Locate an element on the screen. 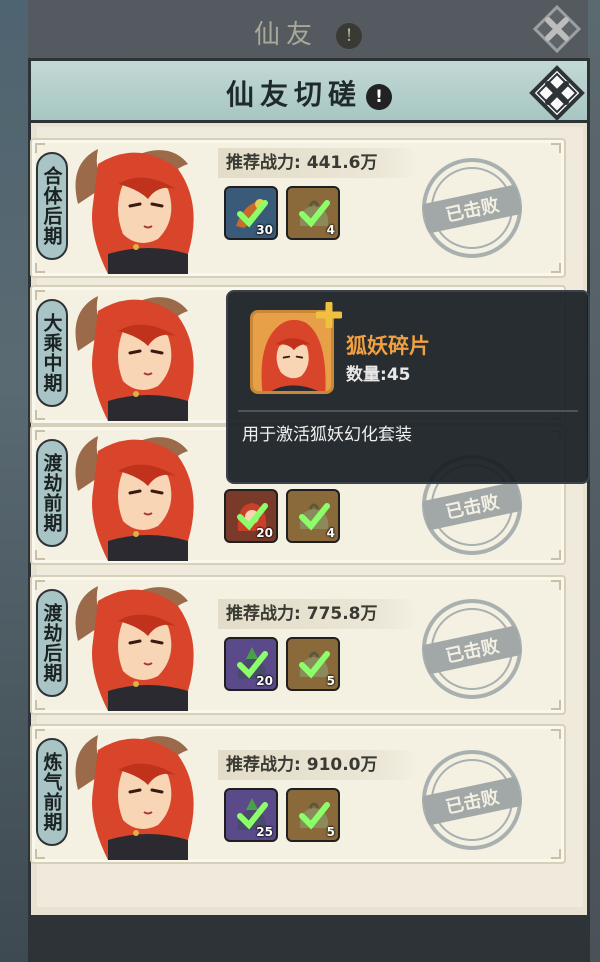 The width and height of the screenshot is (600, 962). item-quantity: 数量:45 is located at coordinates (378, 375).